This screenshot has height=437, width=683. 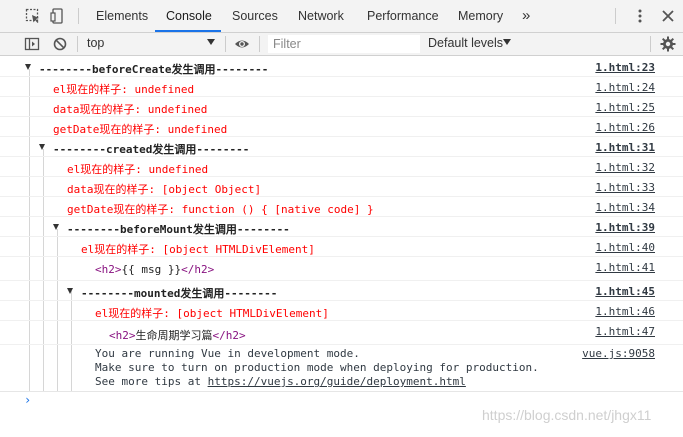 What do you see at coordinates (58, 16) in the screenshot?
I see `device-toolbar-icon` at bounding box center [58, 16].